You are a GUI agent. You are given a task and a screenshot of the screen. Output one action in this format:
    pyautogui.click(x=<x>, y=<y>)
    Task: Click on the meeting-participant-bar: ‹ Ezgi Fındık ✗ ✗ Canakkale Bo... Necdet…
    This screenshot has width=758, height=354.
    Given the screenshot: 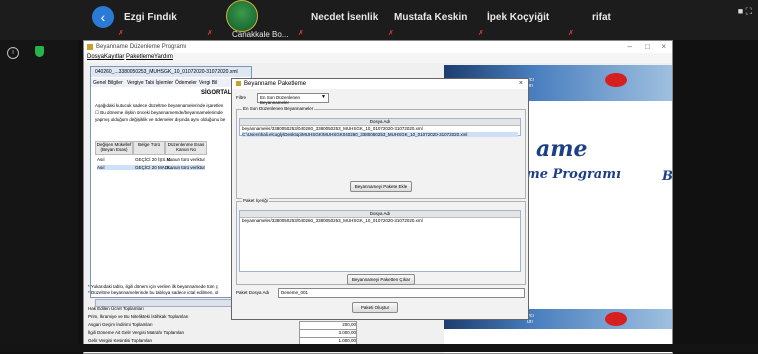 What is the action you would take?
    pyautogui.click(x=379, y=20)
    